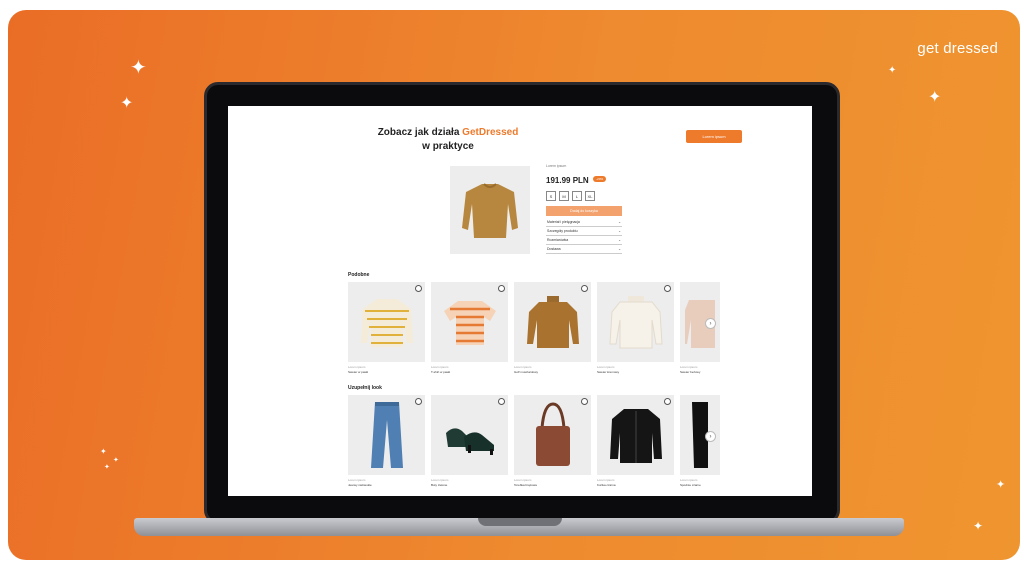  I want to click on shoes-image, so click(469, 441).